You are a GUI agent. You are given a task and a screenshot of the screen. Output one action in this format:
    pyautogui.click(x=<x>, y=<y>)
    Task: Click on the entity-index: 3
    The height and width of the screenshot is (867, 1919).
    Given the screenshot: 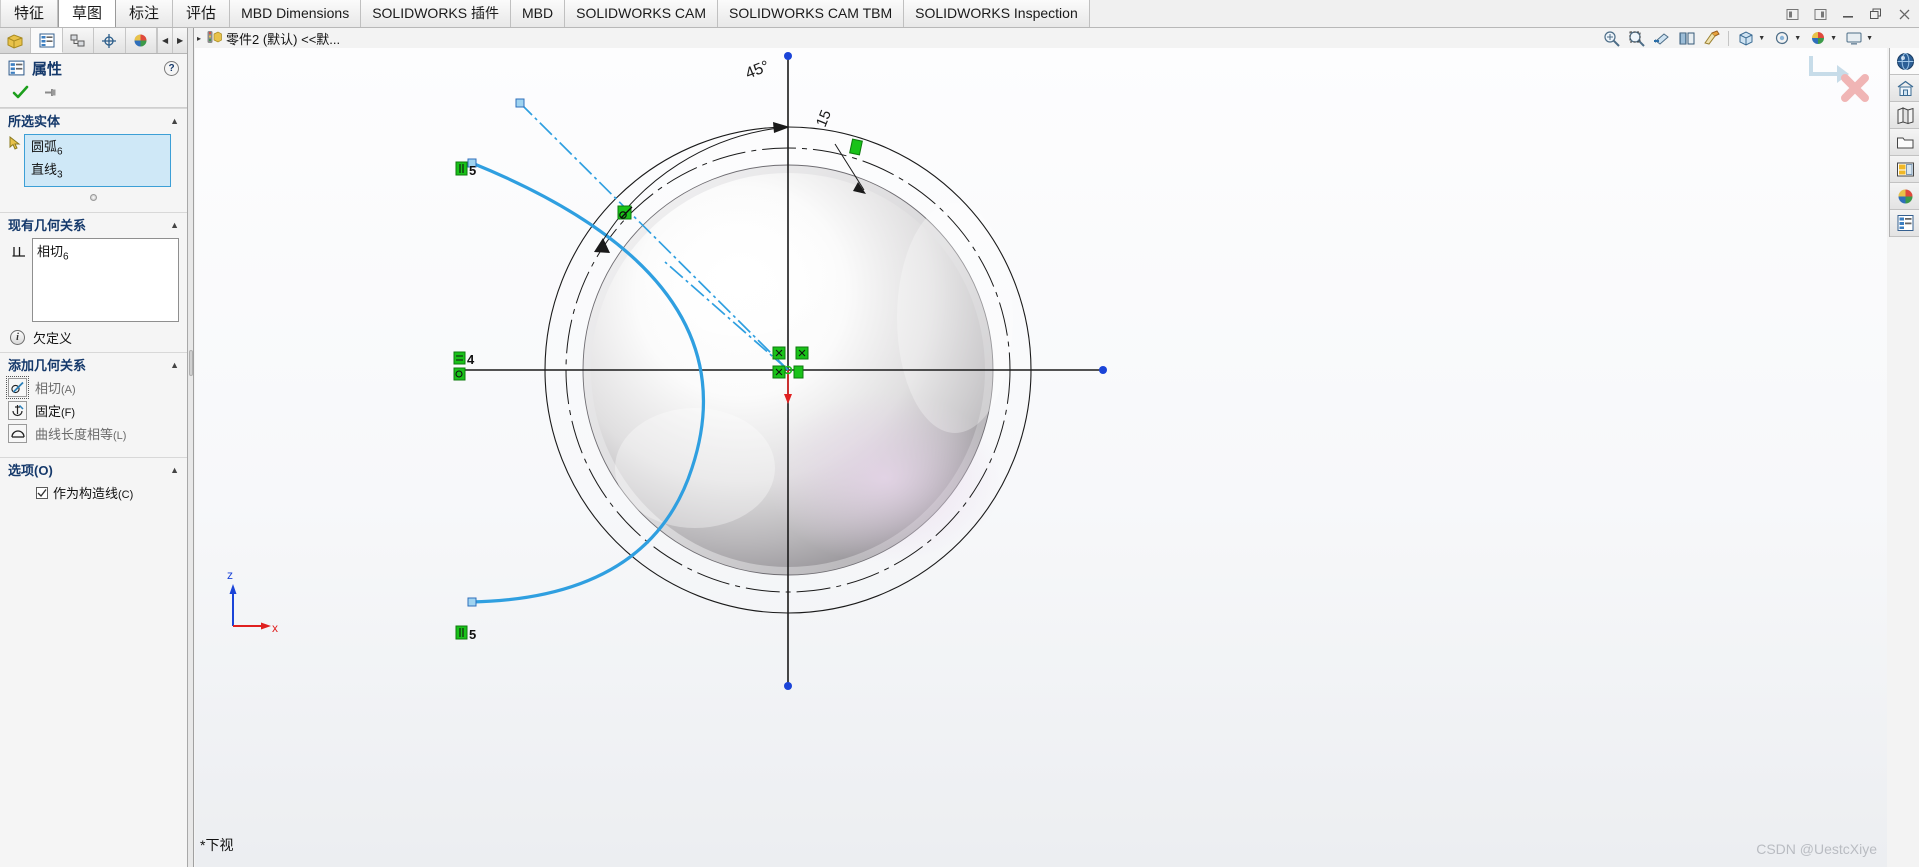 What is the action you would take?
    pyautogui.click(x=60, y=175)
    